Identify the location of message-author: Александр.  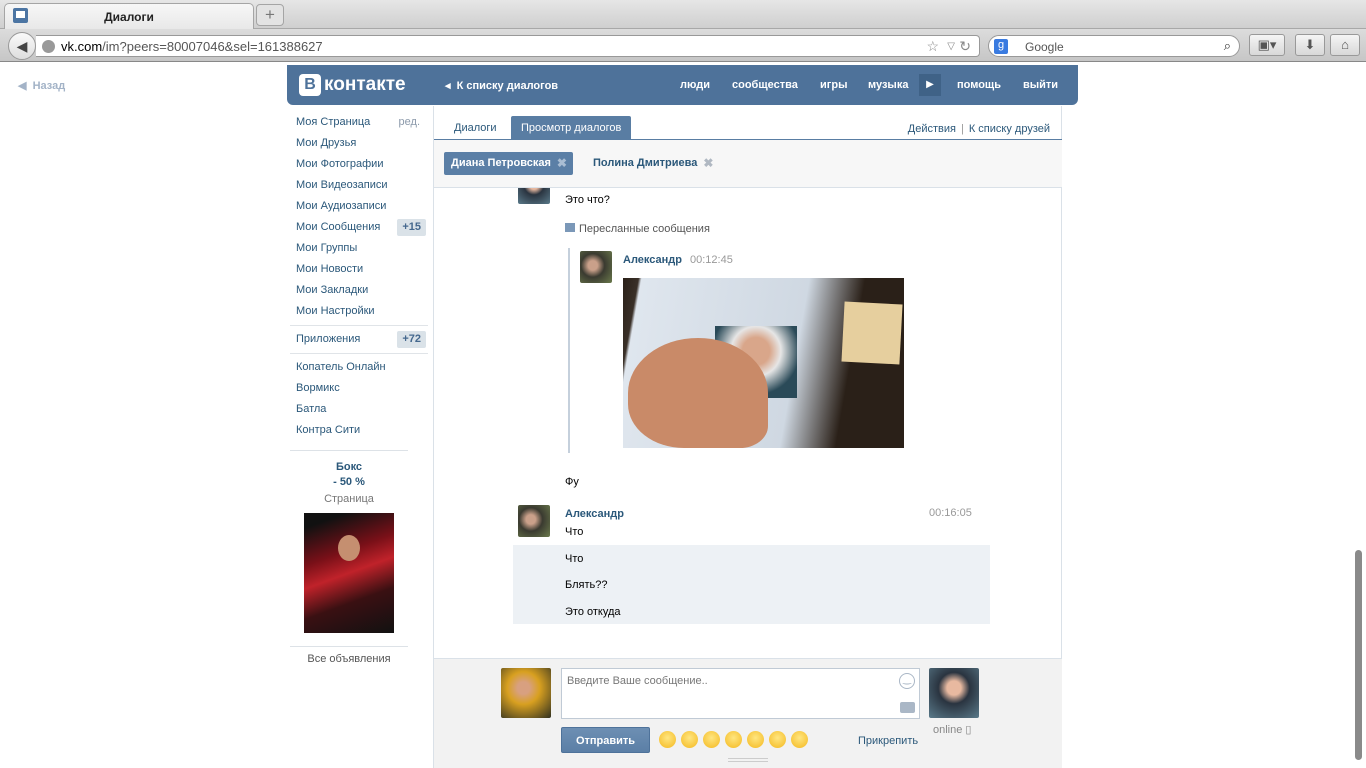
(594, 514).